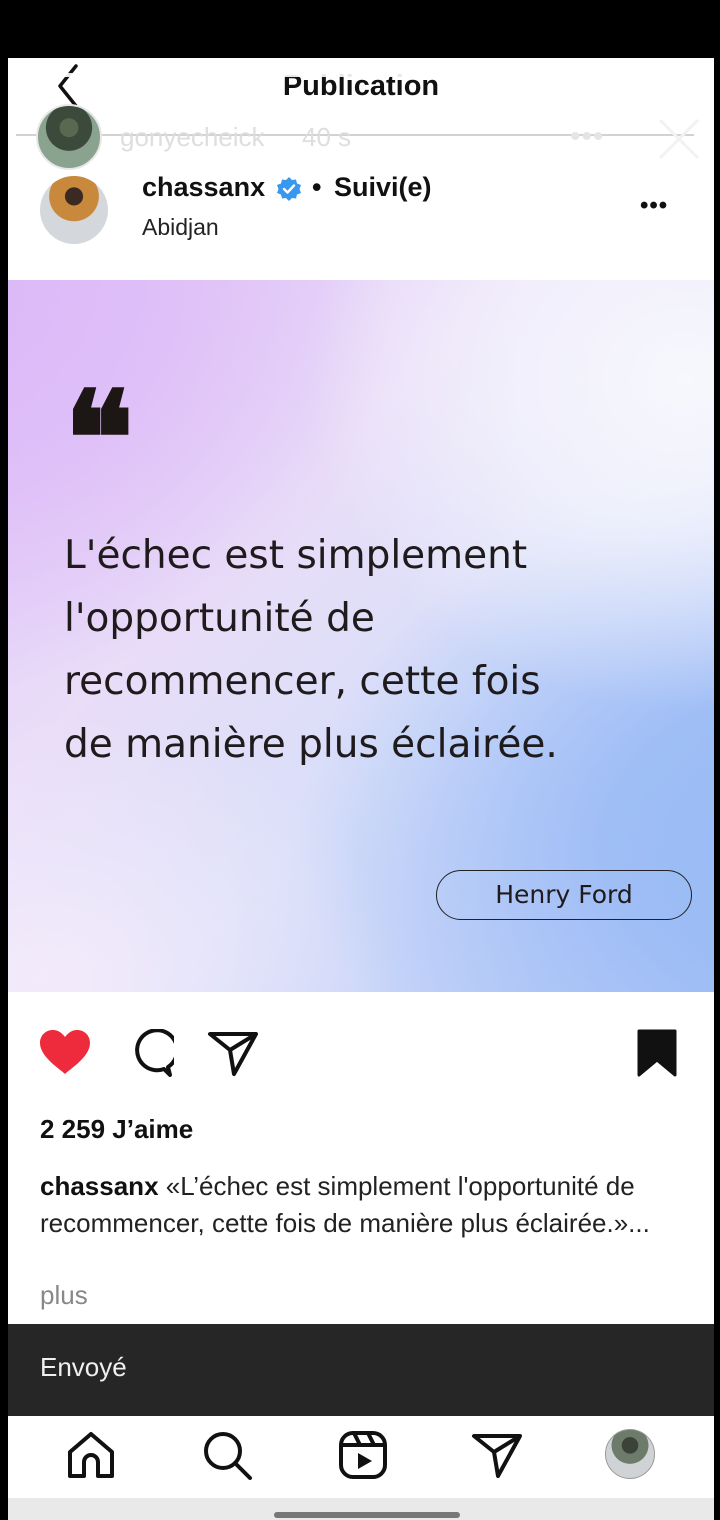  I want to click on caption-more-link: plus, so click(64, 1295).